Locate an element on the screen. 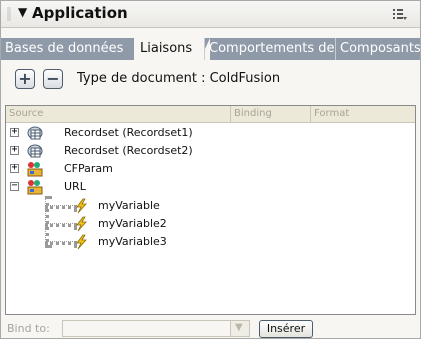 This screenshot has width=421, height=339. column-header-binding: Binding is located at coordinates (270, 114).